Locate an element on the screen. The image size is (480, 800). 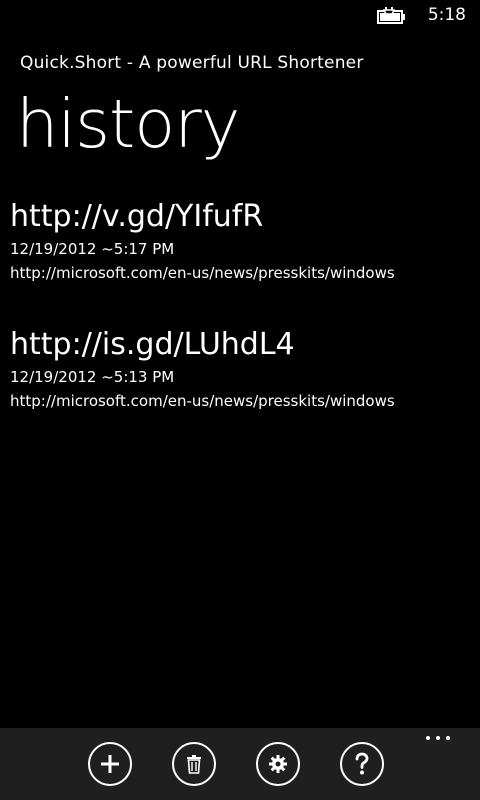
settings-button is located at coordinates (278, 764).